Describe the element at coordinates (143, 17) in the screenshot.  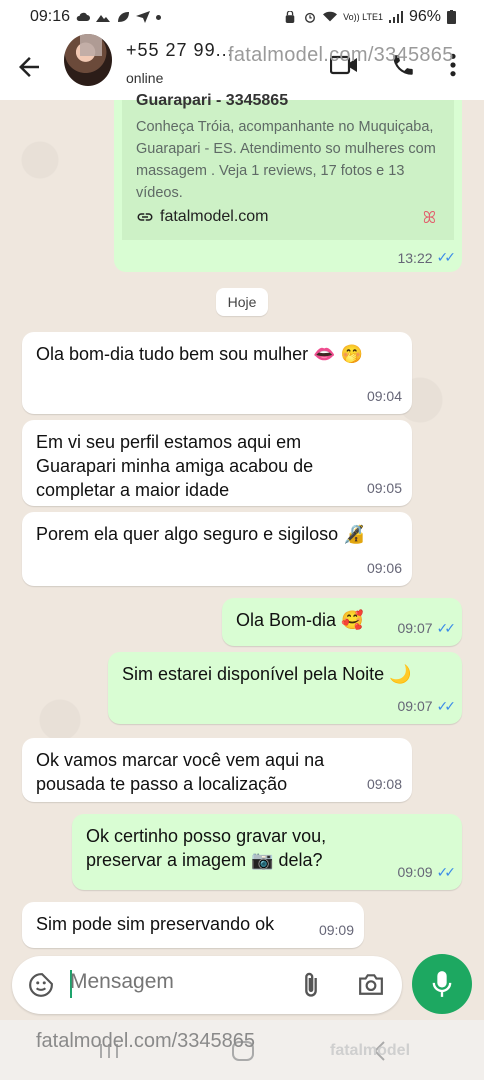
I see `send-icon` at that location.